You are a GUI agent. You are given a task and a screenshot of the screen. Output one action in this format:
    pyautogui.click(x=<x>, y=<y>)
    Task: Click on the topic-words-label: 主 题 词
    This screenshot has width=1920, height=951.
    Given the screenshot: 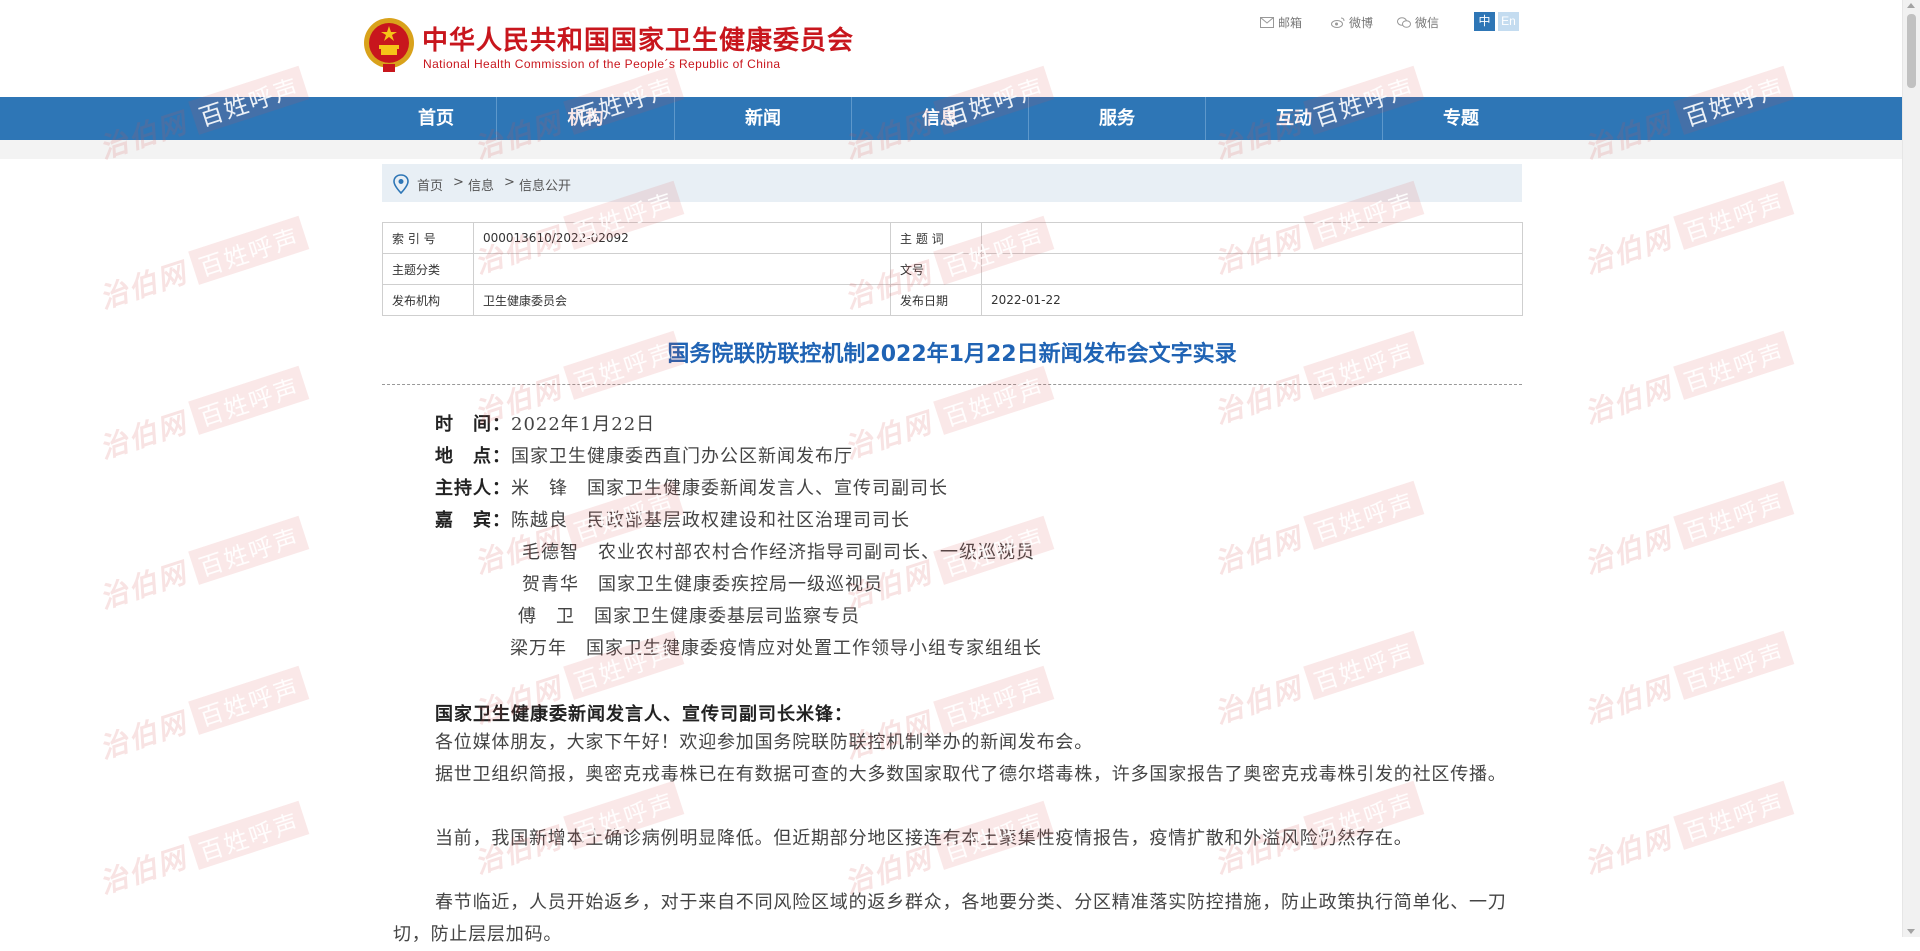 What is the action you would take?
    pyautogui.click(x=936, y=238)
    